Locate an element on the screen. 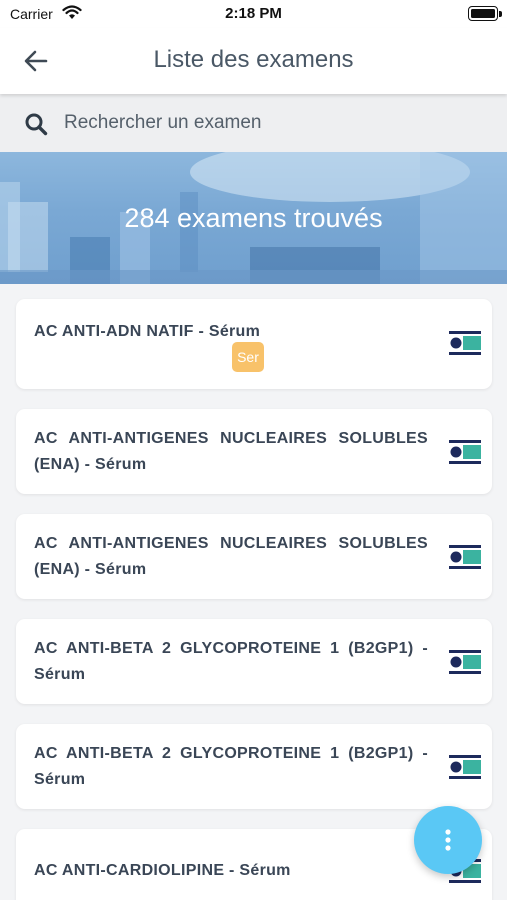 This screenshot has width=507, height=900. results-banner: 284 examens trouvés is located at coordinates (253, 218).